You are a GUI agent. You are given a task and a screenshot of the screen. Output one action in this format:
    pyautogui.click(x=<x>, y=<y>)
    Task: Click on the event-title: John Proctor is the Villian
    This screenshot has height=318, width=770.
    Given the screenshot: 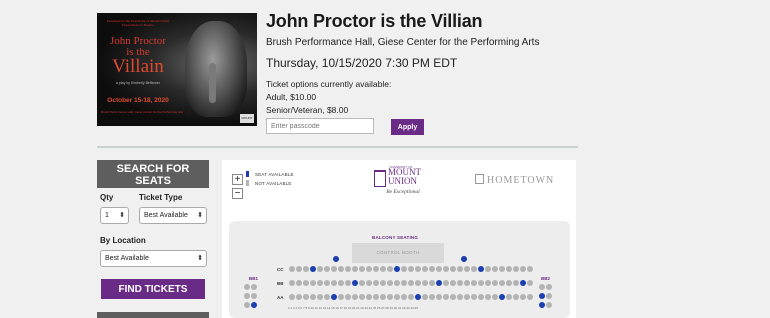 What is the action you would take?
    pyautogui.click(x=374, y=21)
    